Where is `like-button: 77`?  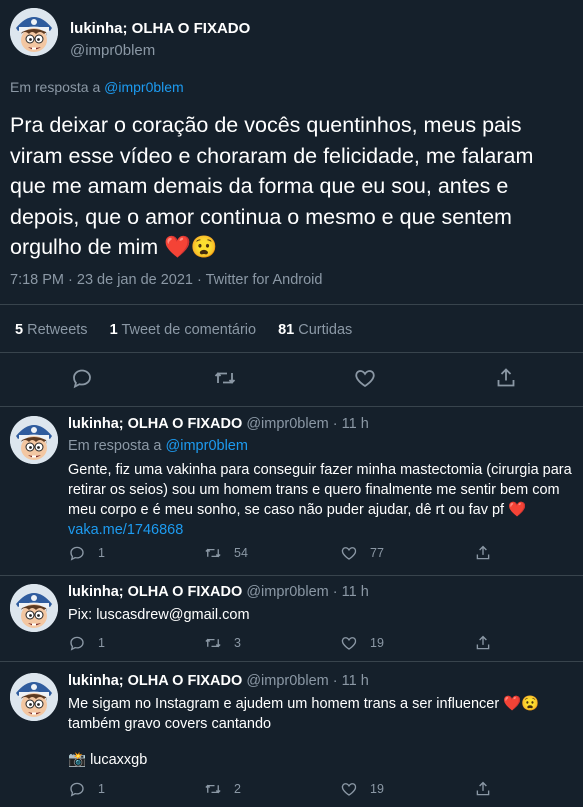 like-button: 77 is located at coordinates (362, 553).